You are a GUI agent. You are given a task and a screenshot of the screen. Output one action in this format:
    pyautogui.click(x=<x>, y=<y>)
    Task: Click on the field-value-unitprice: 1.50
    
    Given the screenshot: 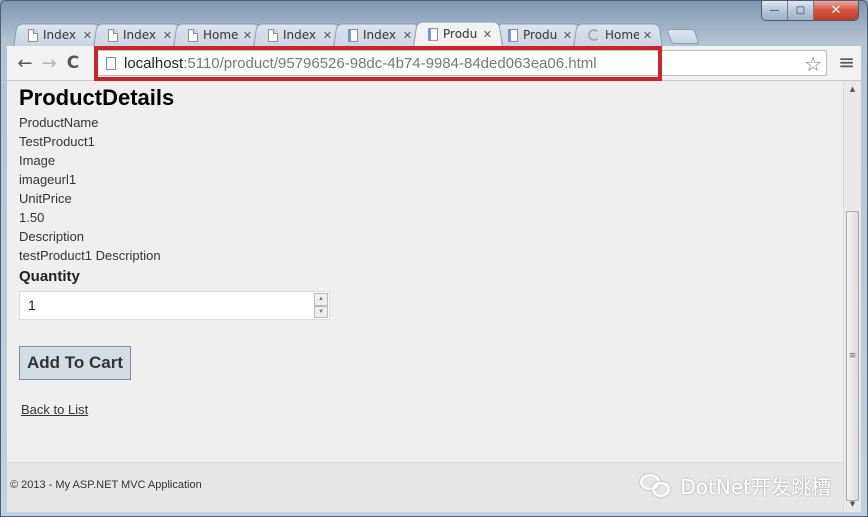 What is the action you would take?
    pyautogui.click(x=32, y=217)
    